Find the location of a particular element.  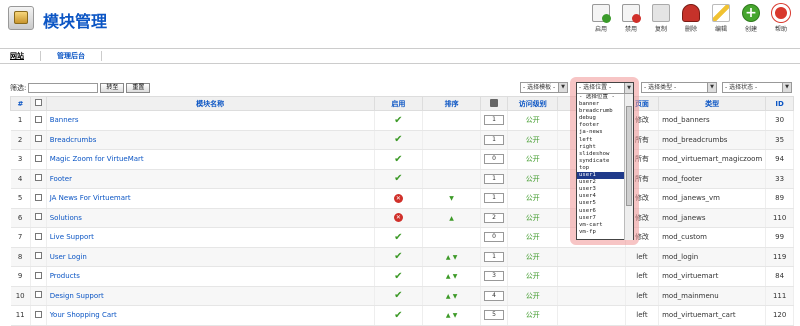

position-option: ja-news is located at coordinates (601, 132).